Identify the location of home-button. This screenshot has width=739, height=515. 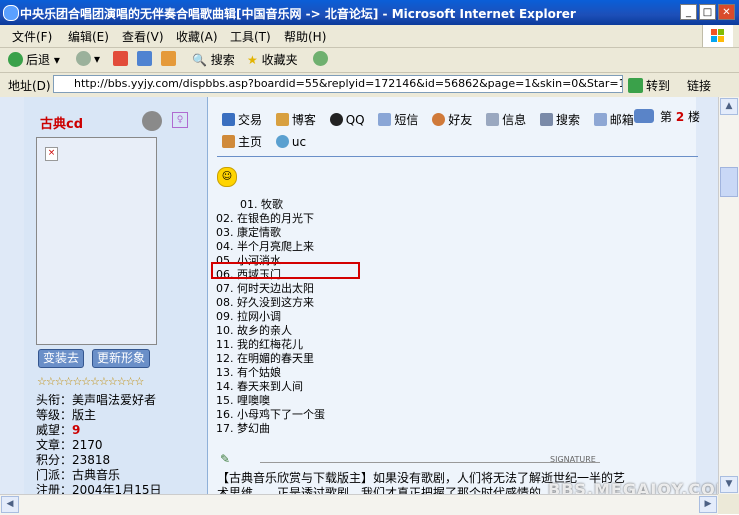
(170, 60).